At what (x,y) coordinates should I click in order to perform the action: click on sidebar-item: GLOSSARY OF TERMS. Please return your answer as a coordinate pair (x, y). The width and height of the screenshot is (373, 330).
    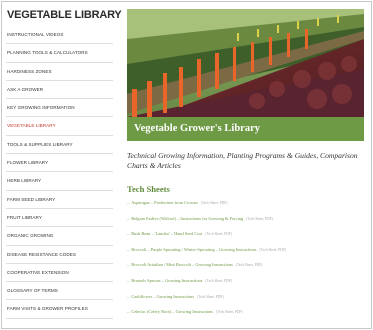
    Looking at the image, I should click on (59, 291).